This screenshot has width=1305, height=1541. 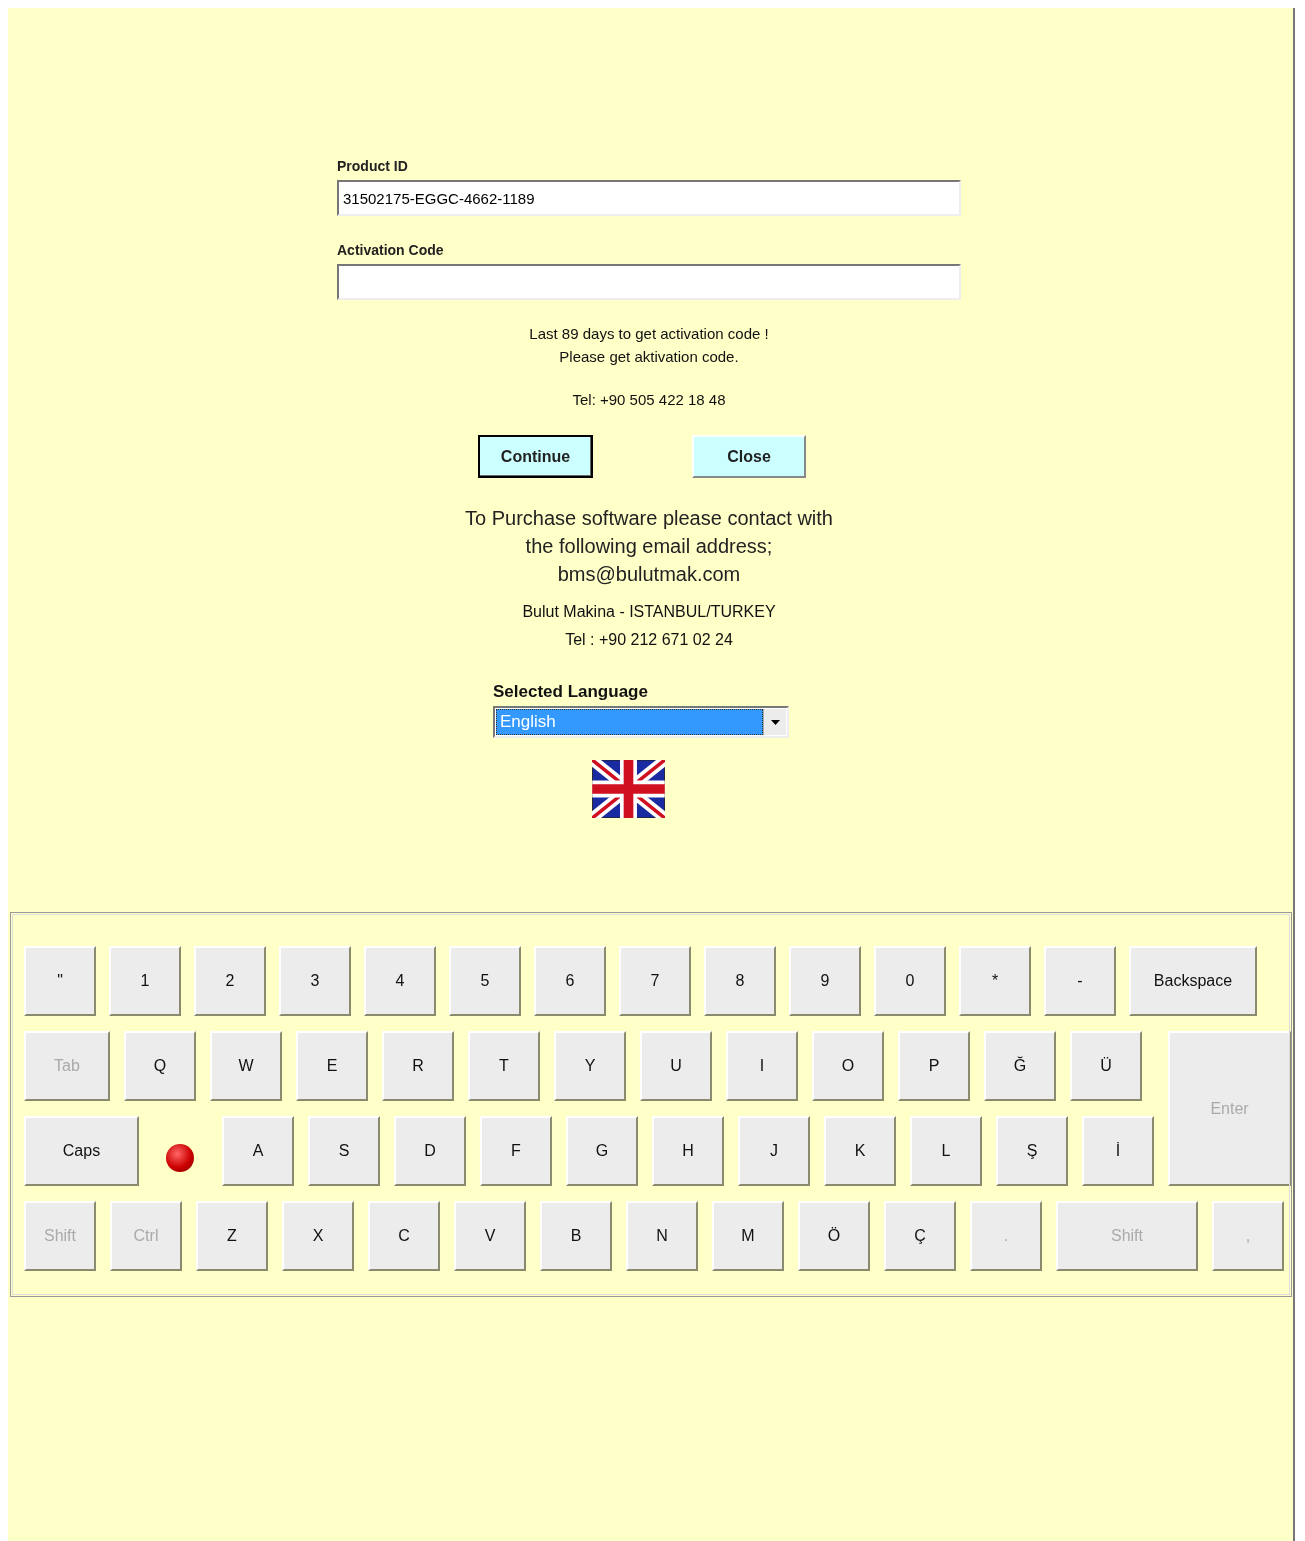 I want to click on keyboard-key: İ, so click(x=1118, y=1151).